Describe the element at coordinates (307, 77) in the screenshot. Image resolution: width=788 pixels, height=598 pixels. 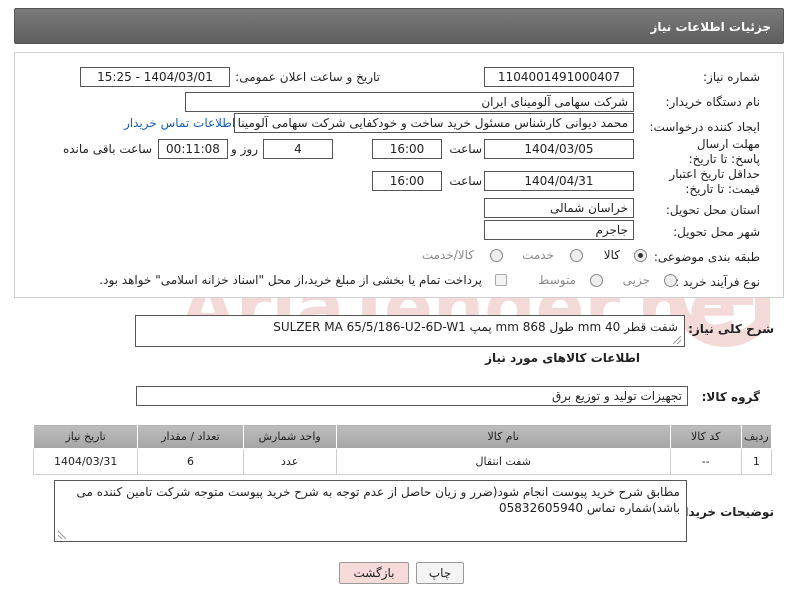
I see `announce-label: تاریخ و ساعت اعلان عمومی:` at that location.